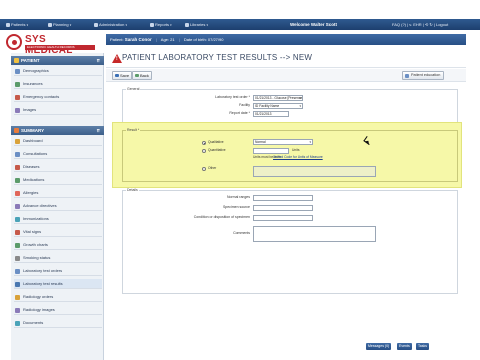 The image size is (480, 360). I want to click on tasks-button: Tasks, so click(422, 346).